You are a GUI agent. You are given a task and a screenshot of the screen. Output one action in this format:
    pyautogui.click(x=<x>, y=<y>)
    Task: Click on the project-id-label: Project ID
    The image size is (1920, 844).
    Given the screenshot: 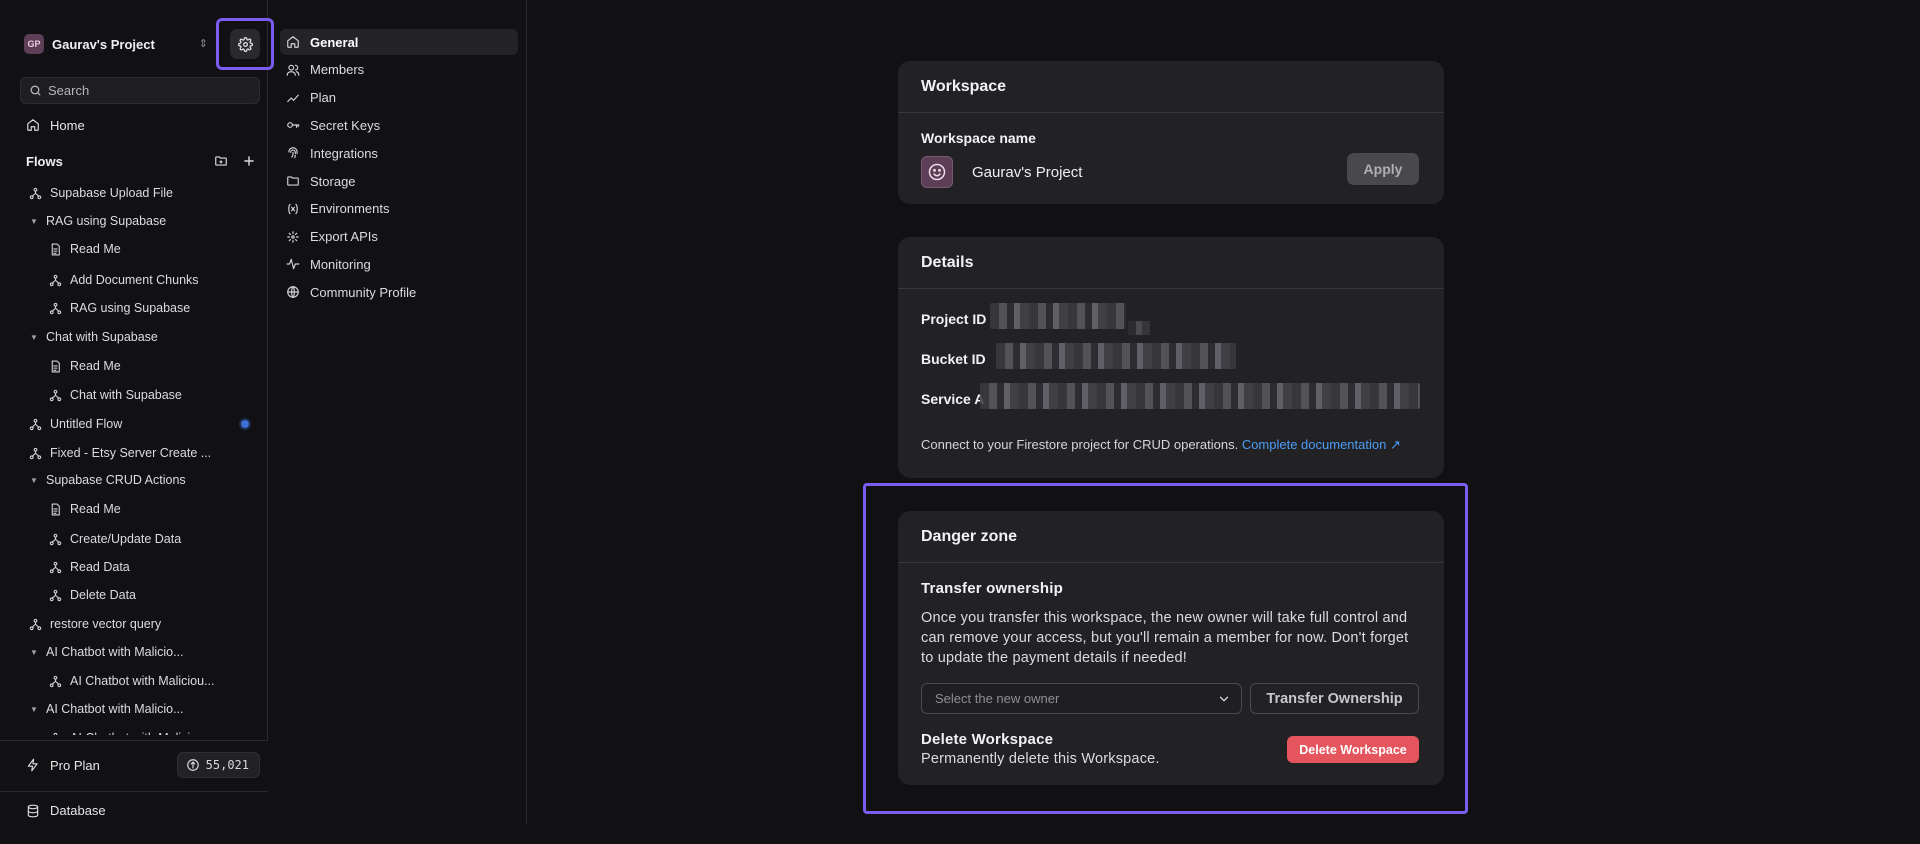 What is the action you would take?
    pyautogui.click(x=954, y=319)
    